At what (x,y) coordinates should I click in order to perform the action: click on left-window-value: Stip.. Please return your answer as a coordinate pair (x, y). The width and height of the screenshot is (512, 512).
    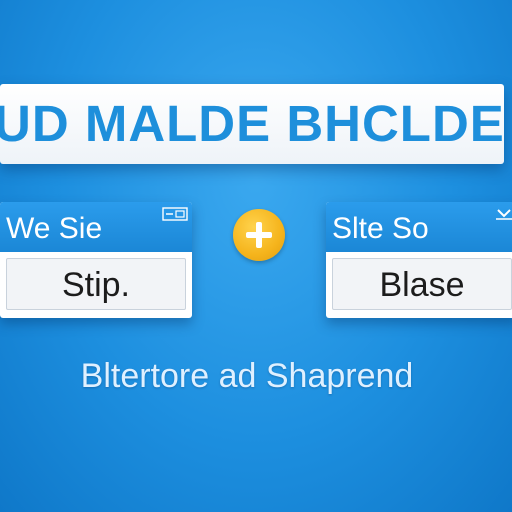
    Looking at the image, I should click on (96, 285).